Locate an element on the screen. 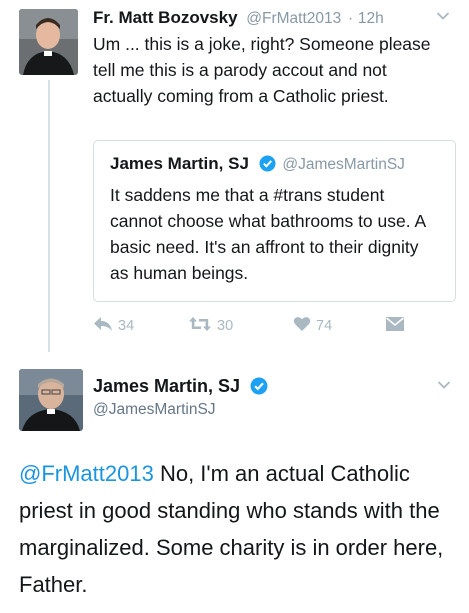 Image resolution: width=469 pixels, height=613 pixels. like-count: 74 is located at coordinates (324, 326).